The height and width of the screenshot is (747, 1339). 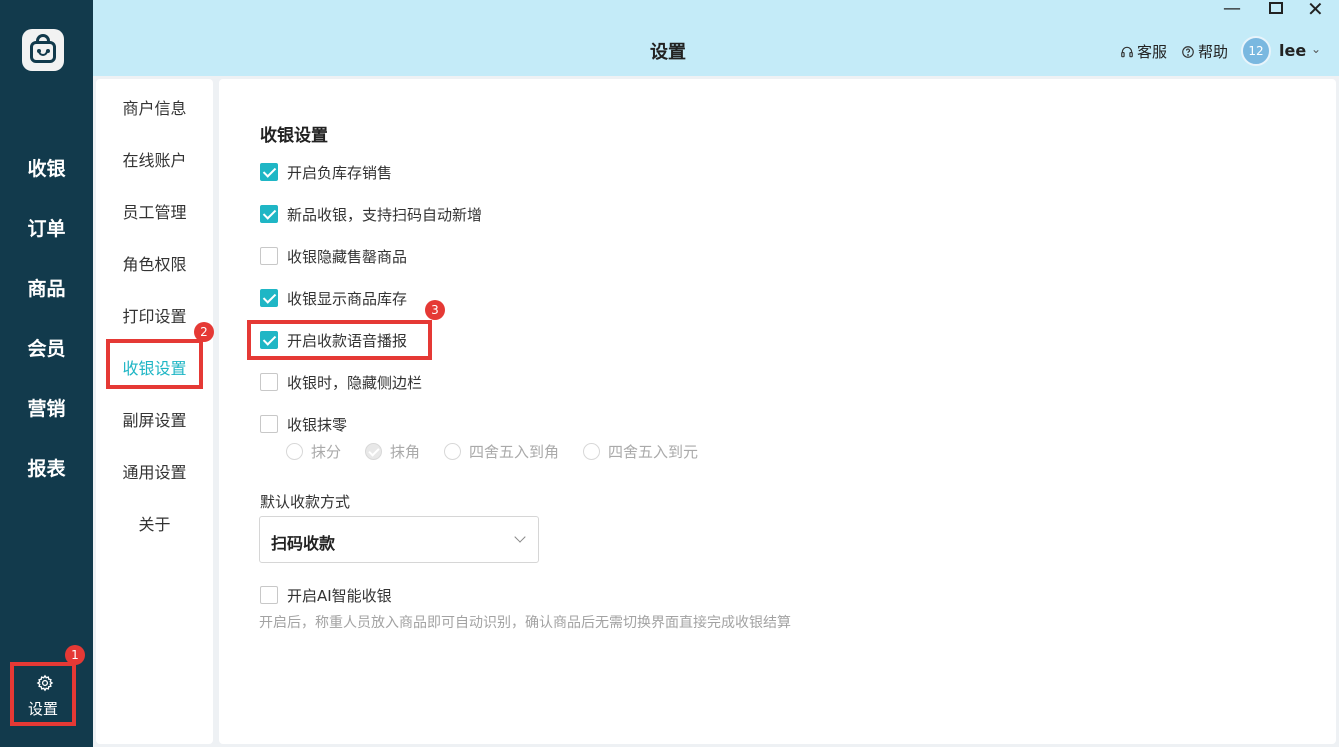 What do you see at coordinates (46, 287) in the screenshot?
I see `nav-products: 商品` at bounding box center [46, 287].